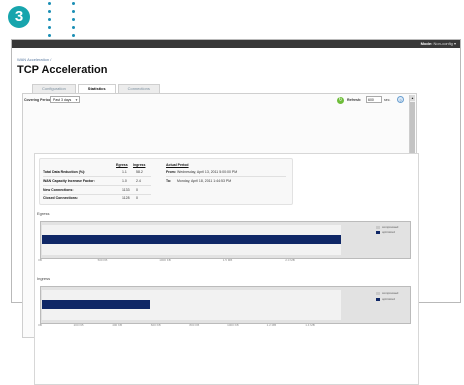  Describe the element at coordinates (49, 22) in the screenshot. I see `dotted-connector-left` at that location.